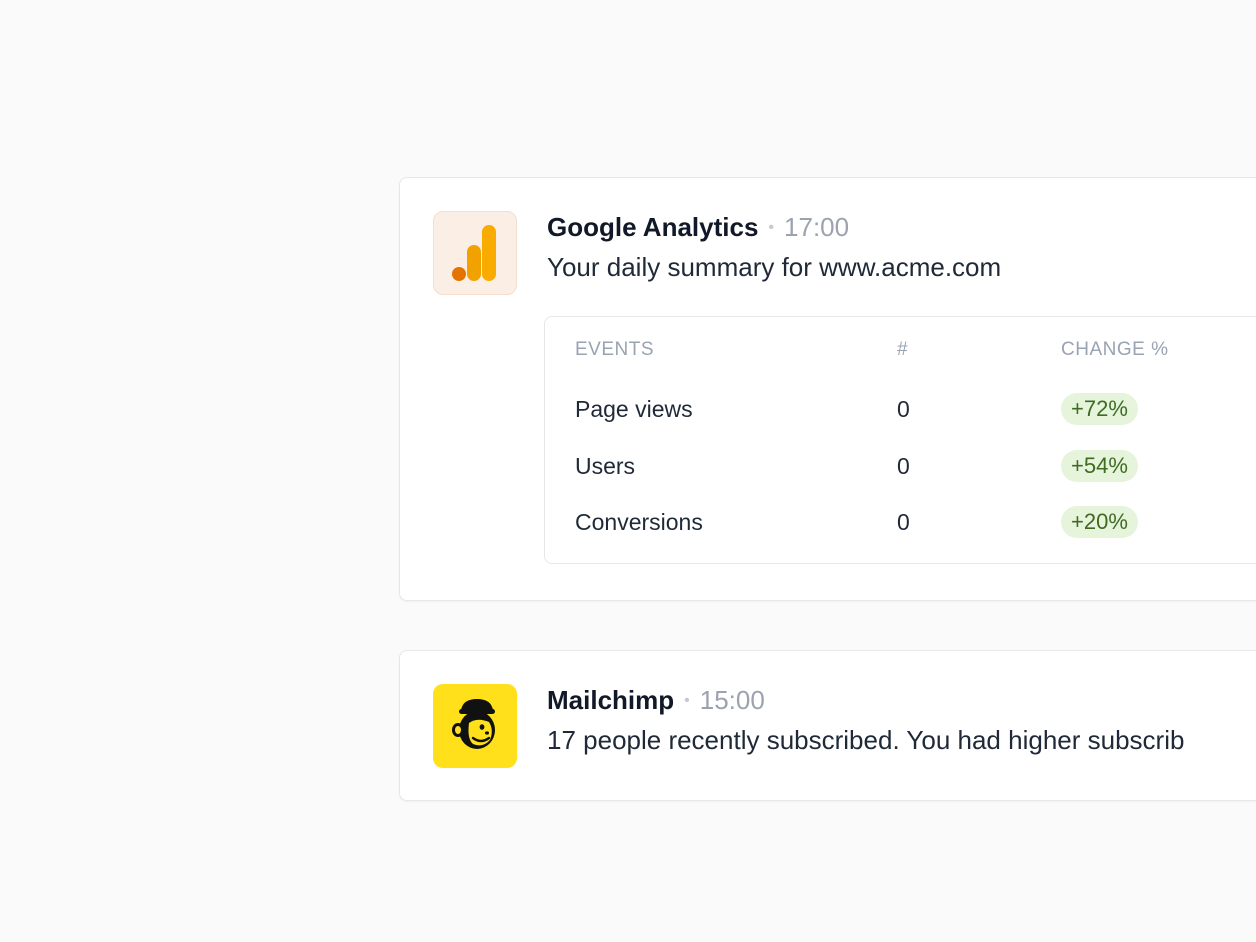 The height and width of the screenshot is (942, 1256). What do you see at coordinates (615, 349) in the screenshot?
I see `column-header-events: EVENTS` at bounding box center [615, 349].